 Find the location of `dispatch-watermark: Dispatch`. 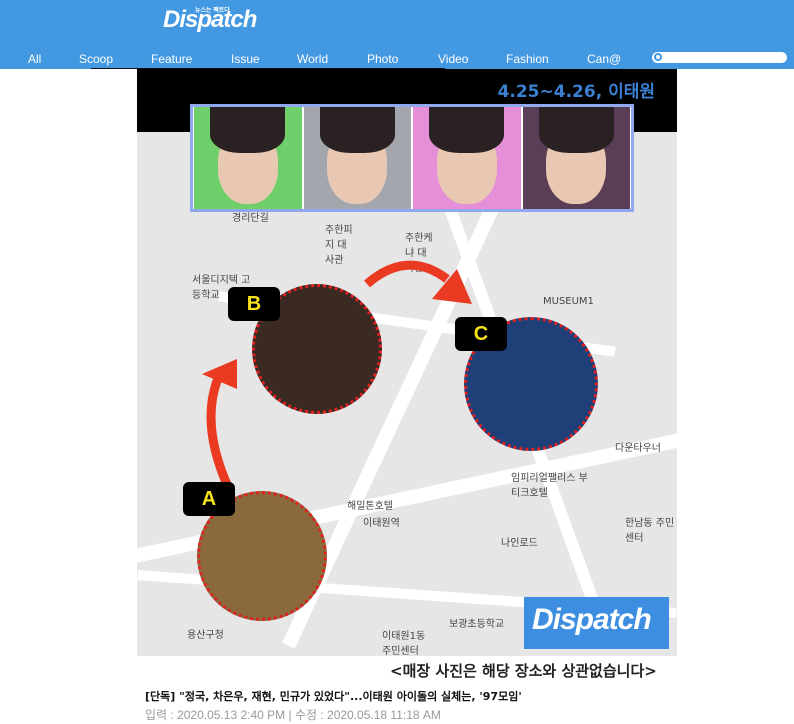

dispatch-watermark: Dispatch is located at coordinates (596, 623).